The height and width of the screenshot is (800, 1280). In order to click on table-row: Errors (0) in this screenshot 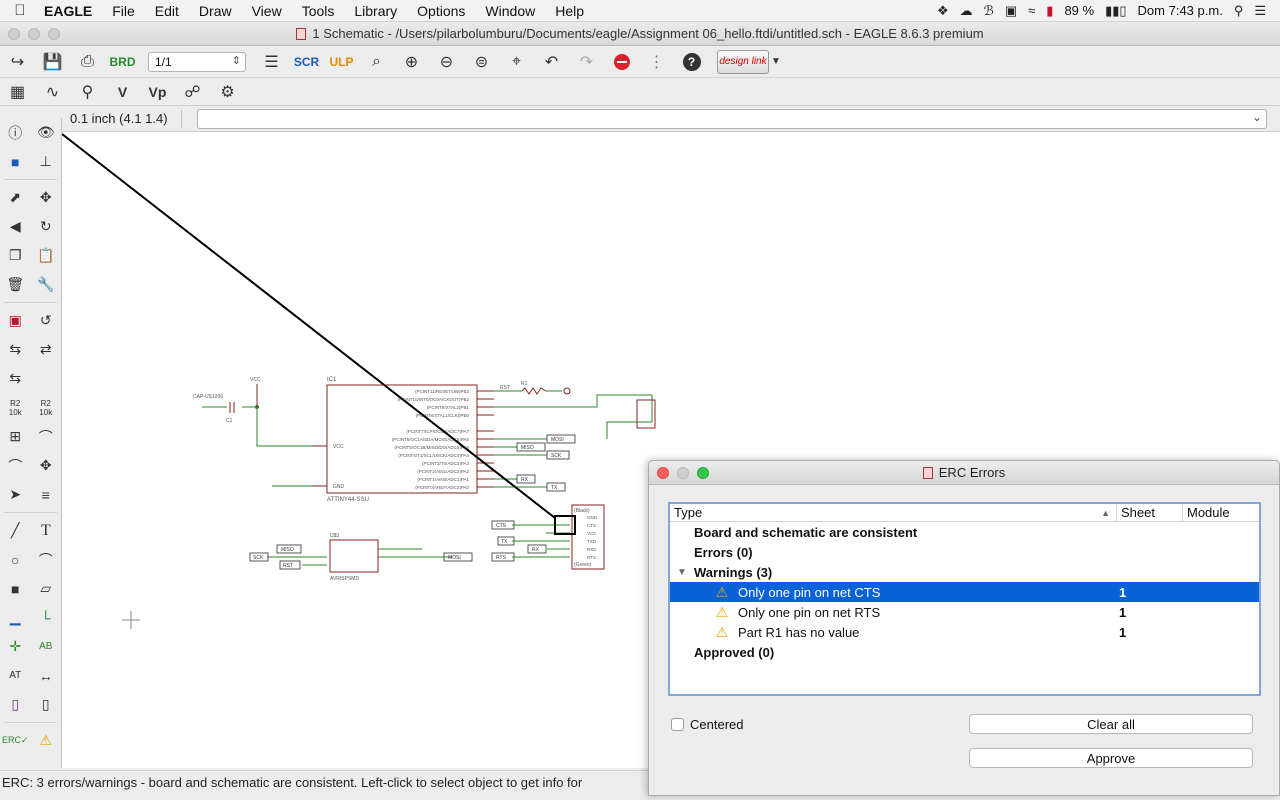, I will do `click(964, 552)`.